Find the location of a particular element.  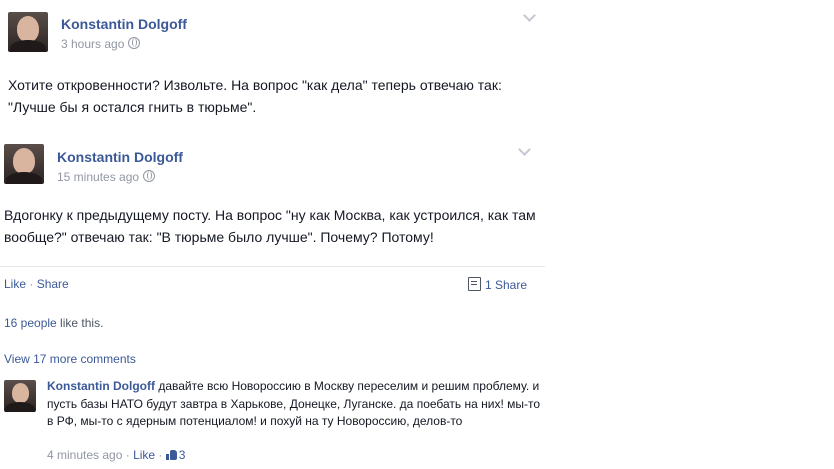

comment-meta: 4 minutes ago · Like · 3 is located at coordinates (116, 455).